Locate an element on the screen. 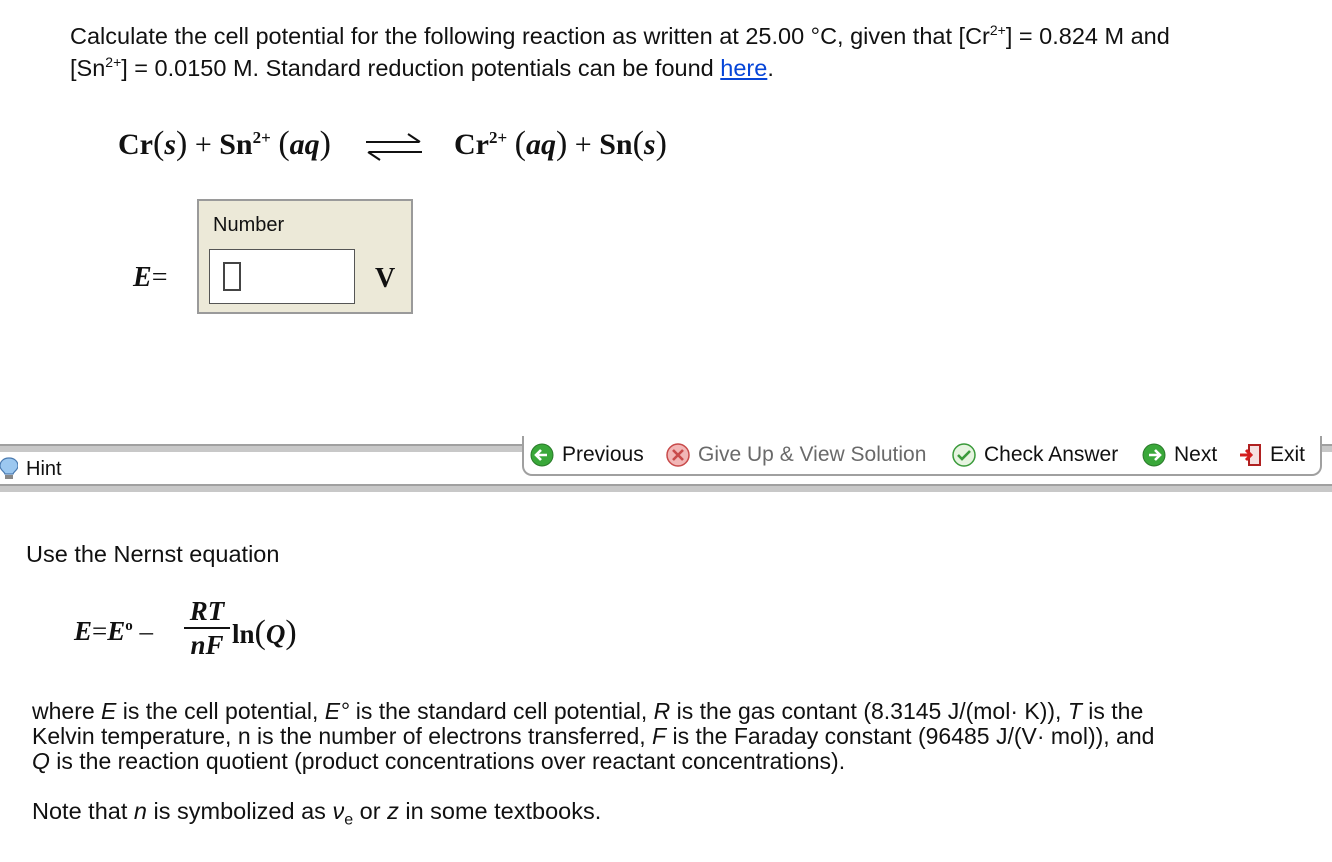  number-label: Number is located at coordinates (249, 225).